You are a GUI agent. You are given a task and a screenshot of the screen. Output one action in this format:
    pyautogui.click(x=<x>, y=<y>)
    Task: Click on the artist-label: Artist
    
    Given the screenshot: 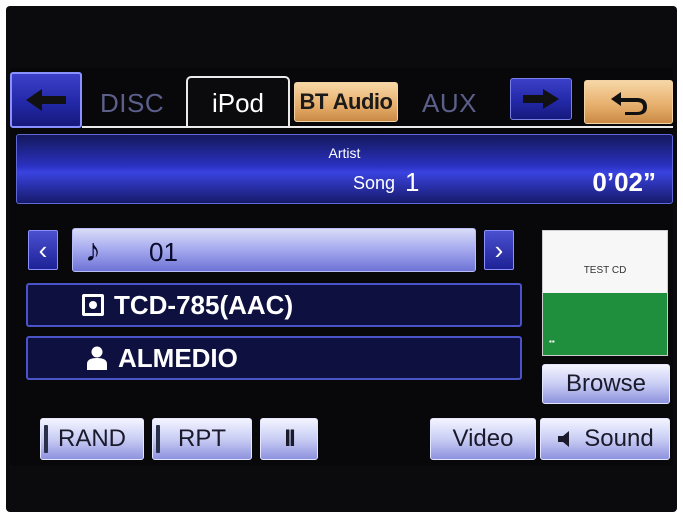 What is the action you would take?
    pyautogui.click(x=344, y=153)
    